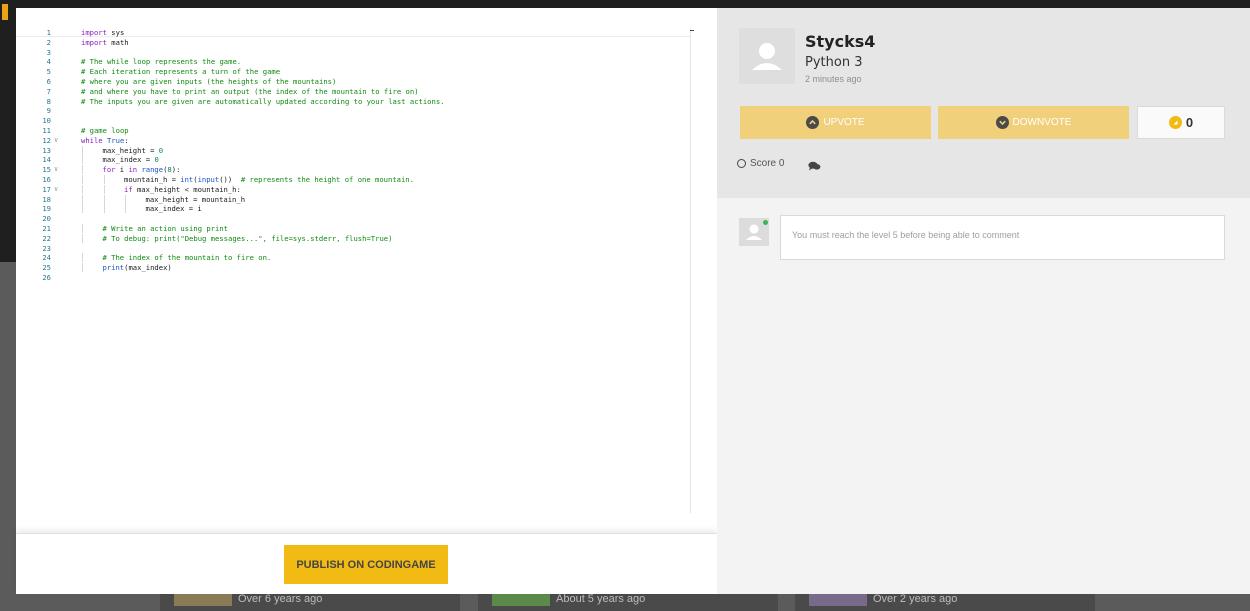  I want to click on score-stat: Score 0, so click(760, 163).